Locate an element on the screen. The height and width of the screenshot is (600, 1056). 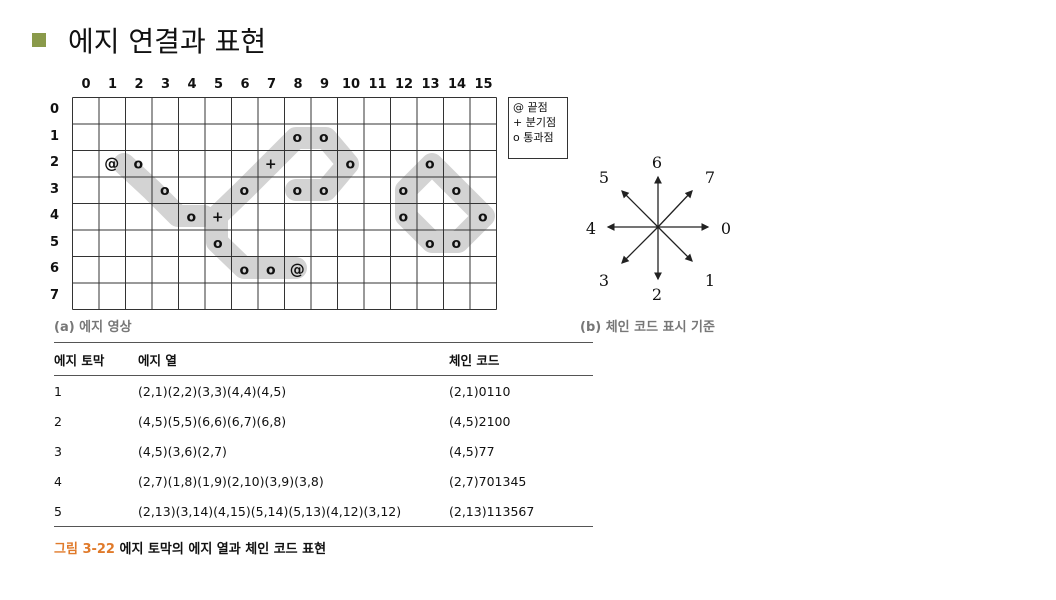
figure-number: 그림 3-22 is located at coordinates (84, 549).